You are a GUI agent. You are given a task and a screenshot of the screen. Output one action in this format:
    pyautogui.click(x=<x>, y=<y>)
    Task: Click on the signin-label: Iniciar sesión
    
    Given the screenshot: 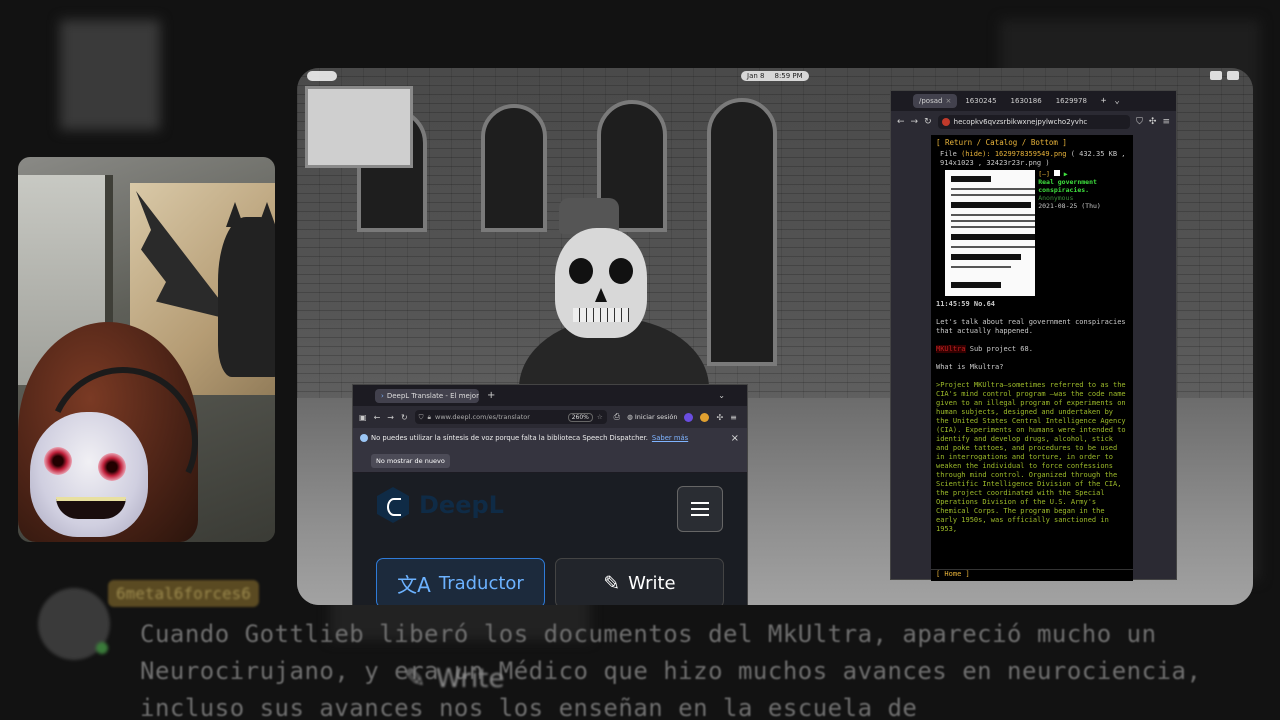 What is the action you would take?
    pyautogui.click(x=656, y=417)
    